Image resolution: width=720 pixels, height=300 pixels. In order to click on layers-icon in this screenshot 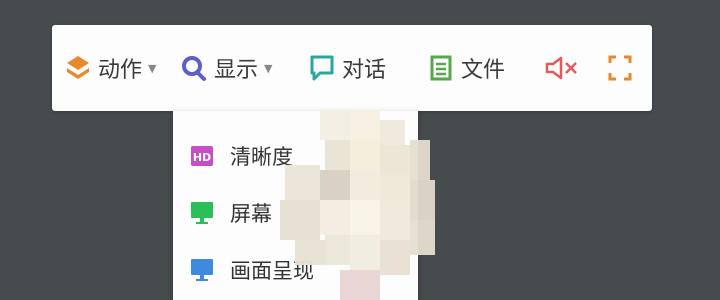, I will do `click(78, 68)`.